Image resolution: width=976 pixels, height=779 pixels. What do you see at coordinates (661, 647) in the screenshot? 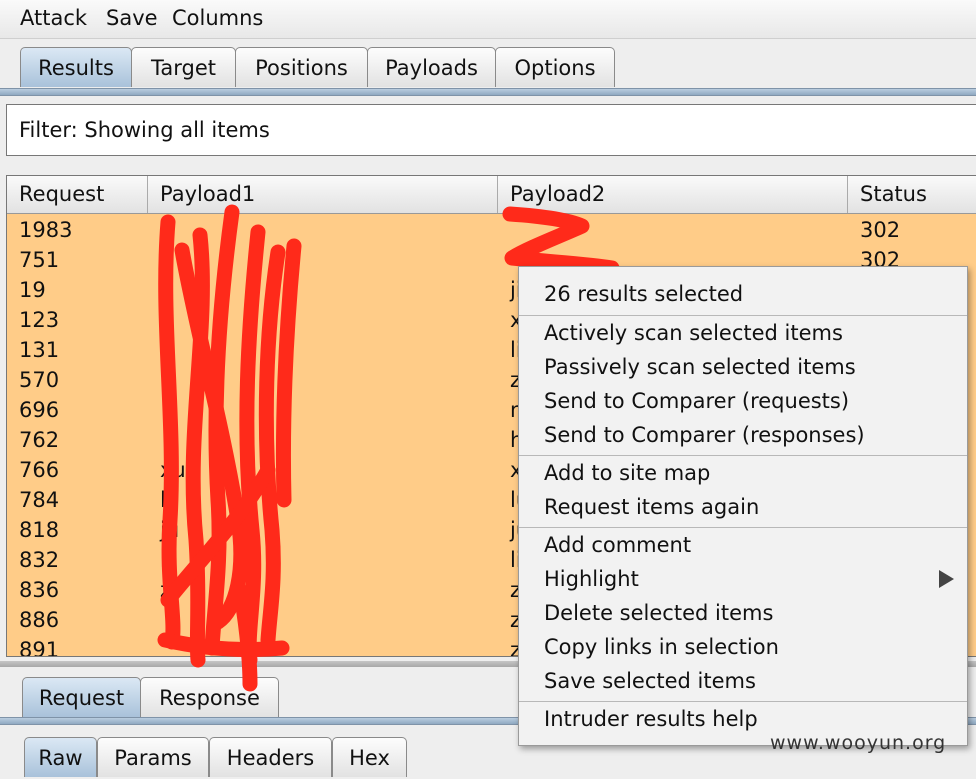
I see `menu-item-copy-links: Copy links in selection` at bounding box center [661, 647].